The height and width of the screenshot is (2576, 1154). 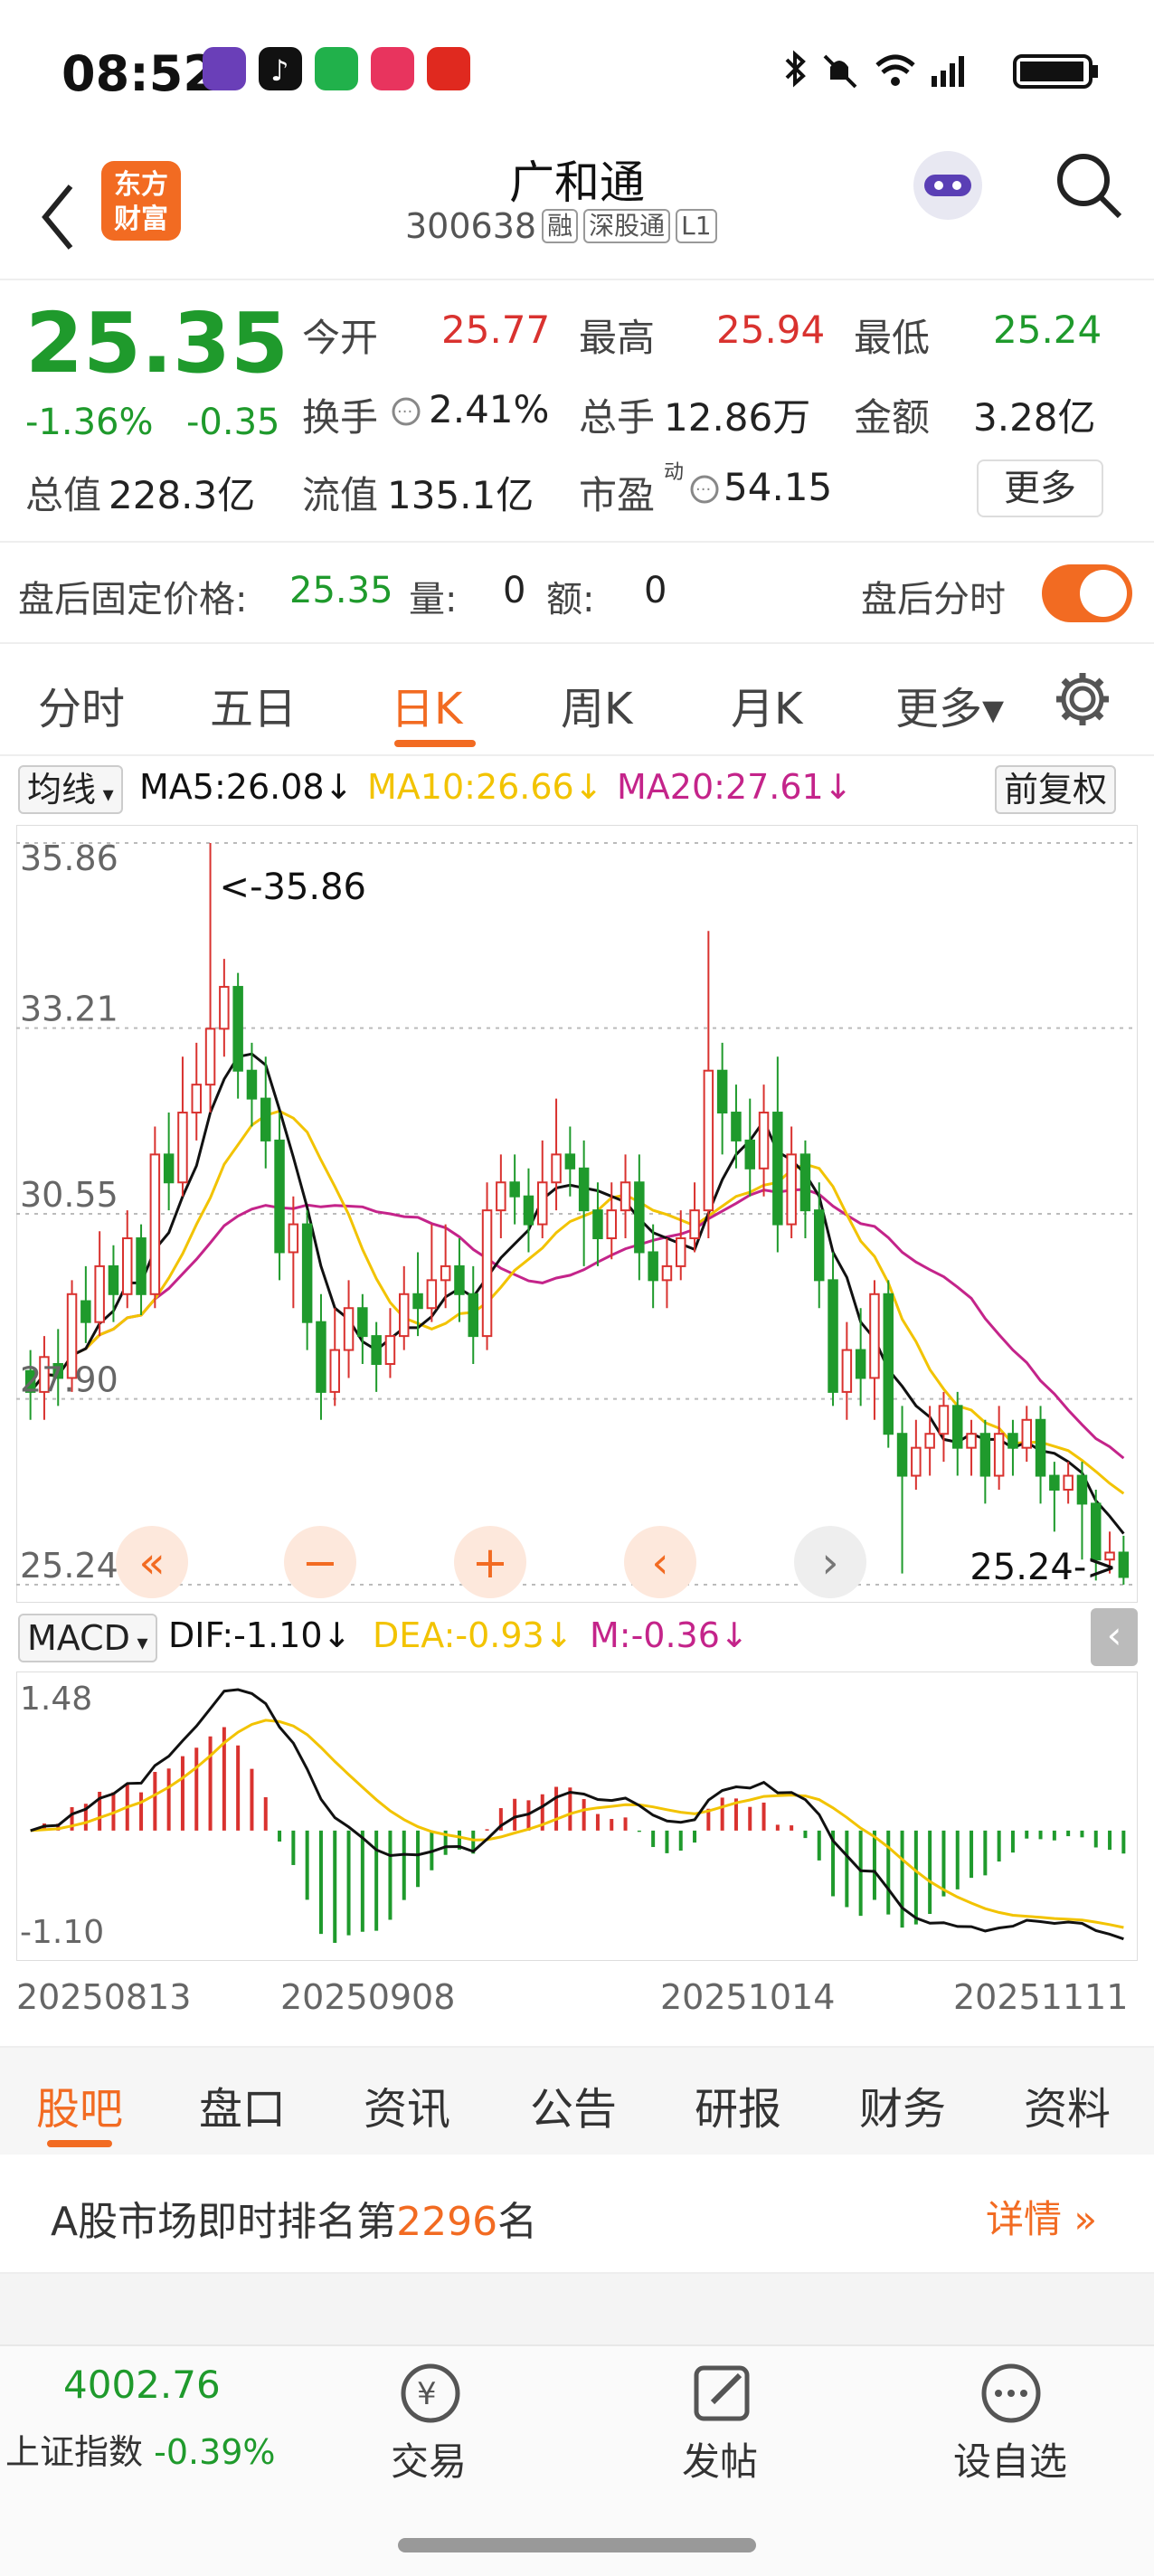 I want to click on current-price: 25.35, so click(x=157, y=344).